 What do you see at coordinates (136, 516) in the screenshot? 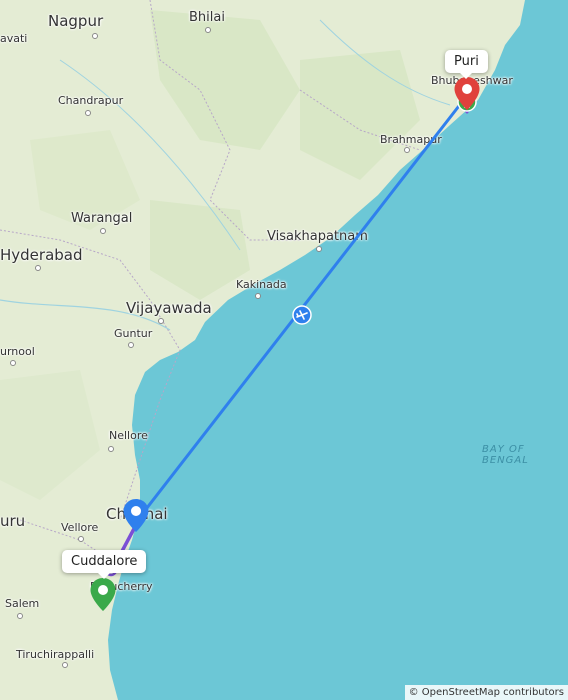
I see `blue-pin-icon` at bounding box center [136, 516].